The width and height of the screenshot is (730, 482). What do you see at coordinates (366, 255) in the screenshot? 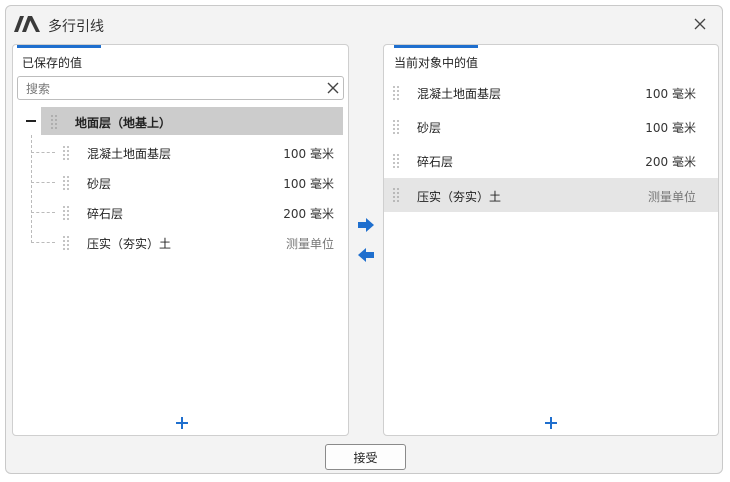
I see `arrow-left-icon` at bounding box center [366, 255].